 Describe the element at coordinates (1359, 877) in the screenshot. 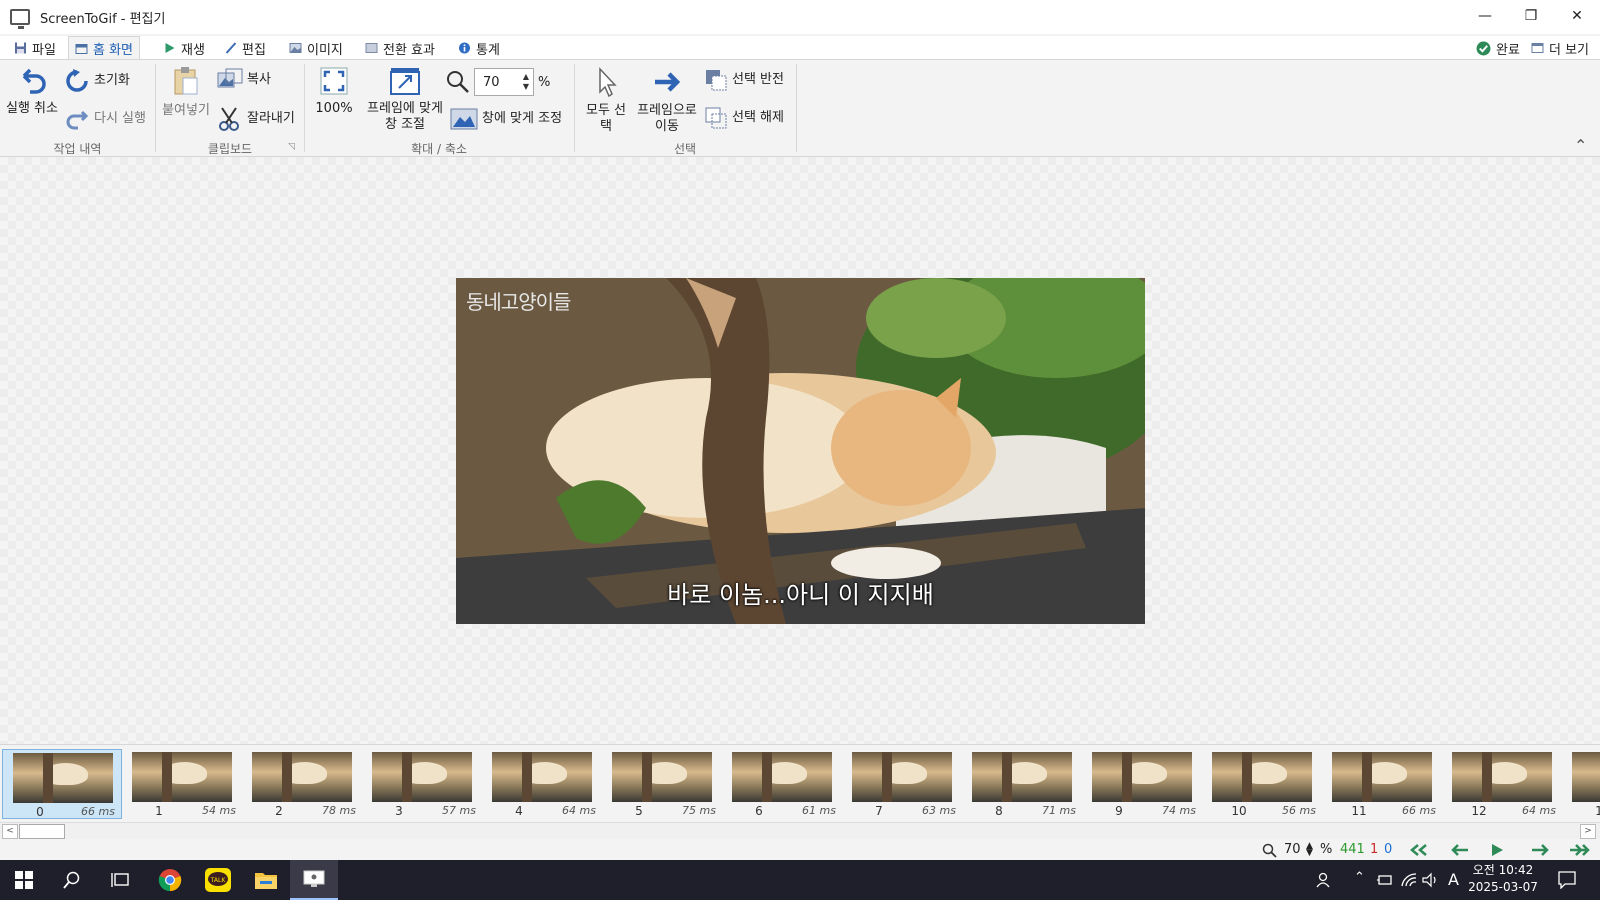

I see `show-hidden-icons-icon: ⌃` at that location.